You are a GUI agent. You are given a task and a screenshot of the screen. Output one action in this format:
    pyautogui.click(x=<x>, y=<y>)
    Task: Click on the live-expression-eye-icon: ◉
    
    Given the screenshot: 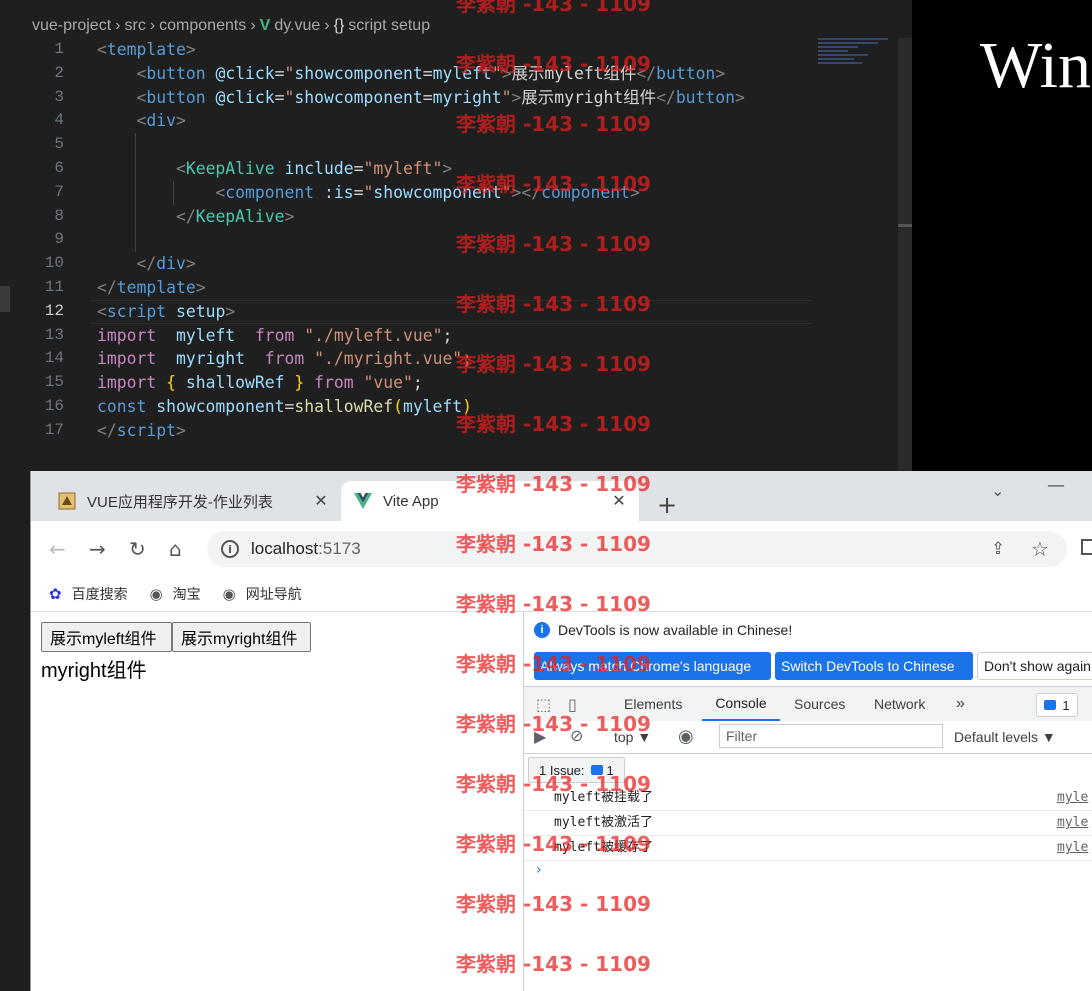 What is the action you would take?
    pyautogui.click(x=686, y=736)
    